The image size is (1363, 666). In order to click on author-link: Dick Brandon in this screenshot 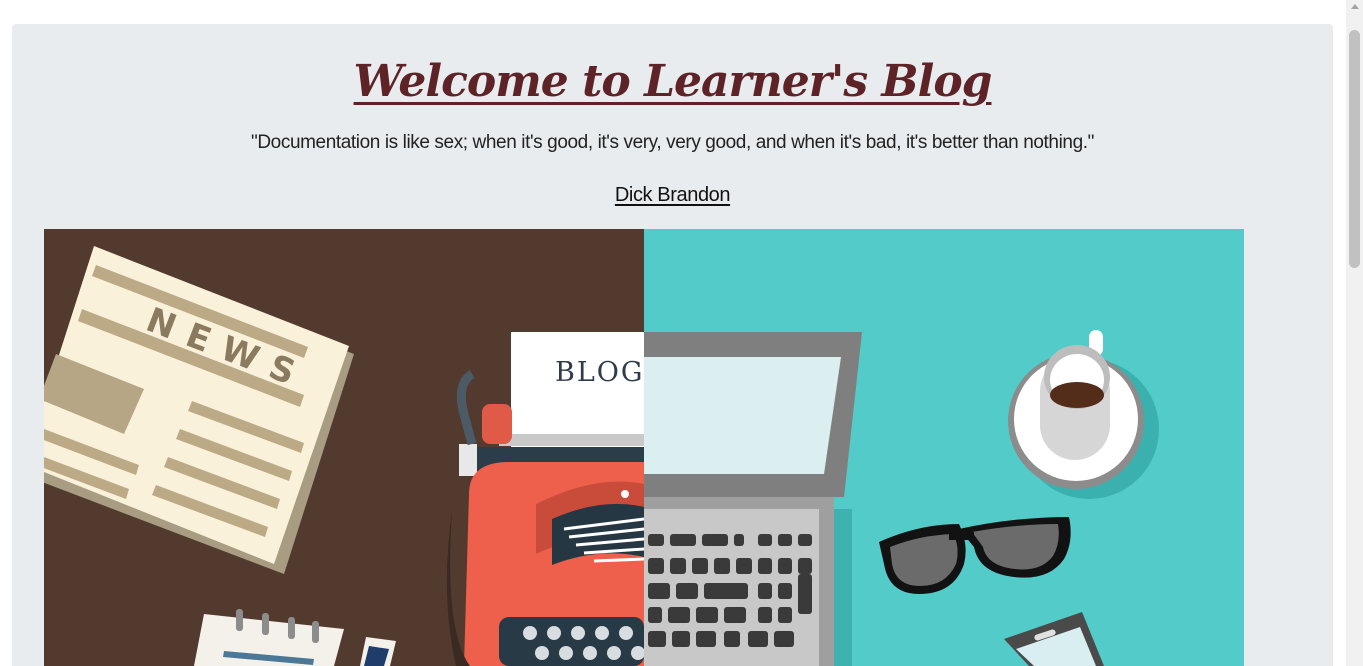, I will do `click(672, 195)`.